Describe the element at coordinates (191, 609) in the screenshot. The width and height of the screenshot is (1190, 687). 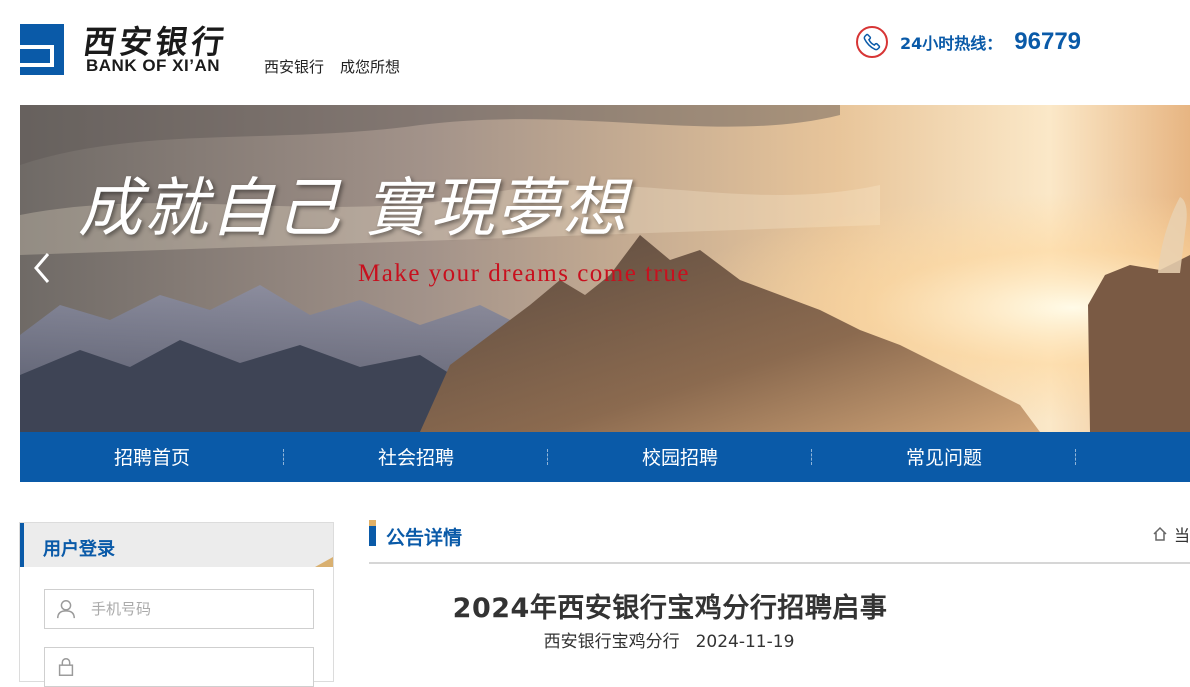
I see `phone-input` at that location.